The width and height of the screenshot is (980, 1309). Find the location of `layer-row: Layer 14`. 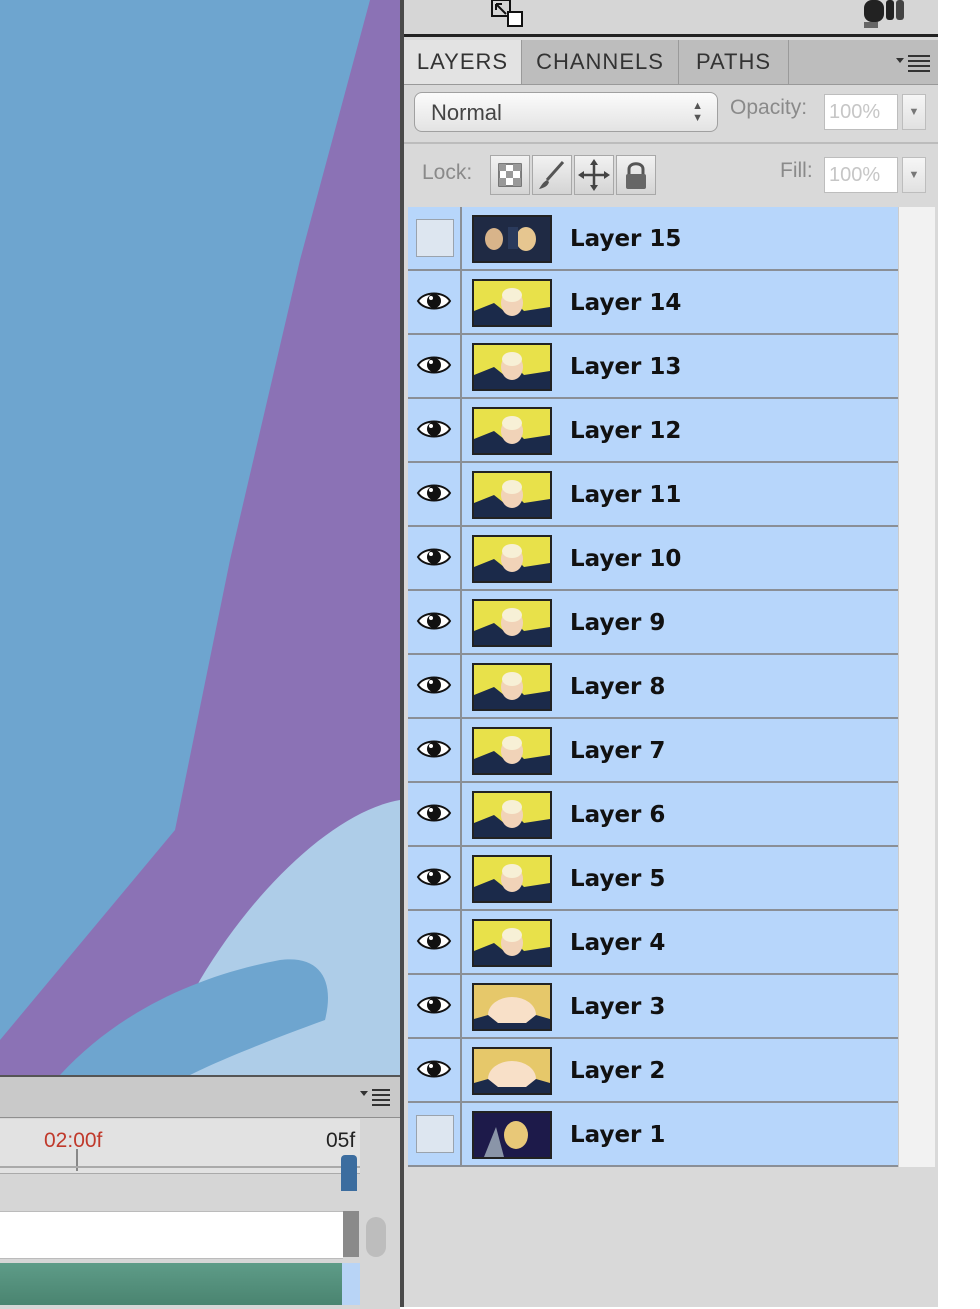

layer-row: Layer 14 is located at coordinates (653, 303).